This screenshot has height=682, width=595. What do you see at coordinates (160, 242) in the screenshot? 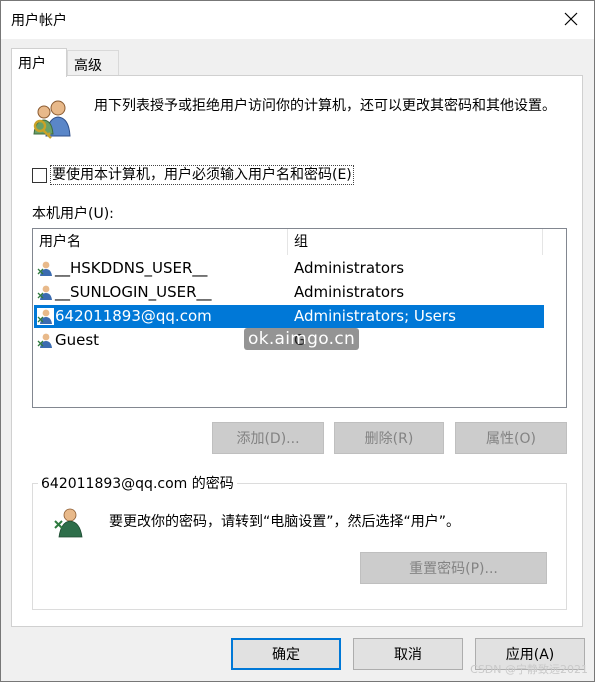
I see `column-header-username: 用户名` at bounding box center [160, 242].